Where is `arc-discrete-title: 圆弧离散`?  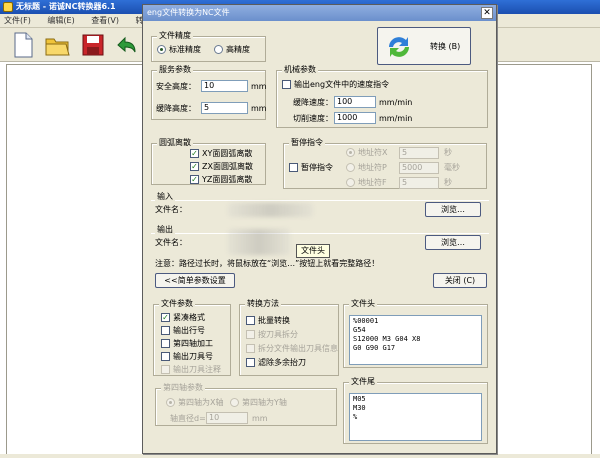 arc-discrete-title: 圆弧离散 is located at coordinates (175, 143).